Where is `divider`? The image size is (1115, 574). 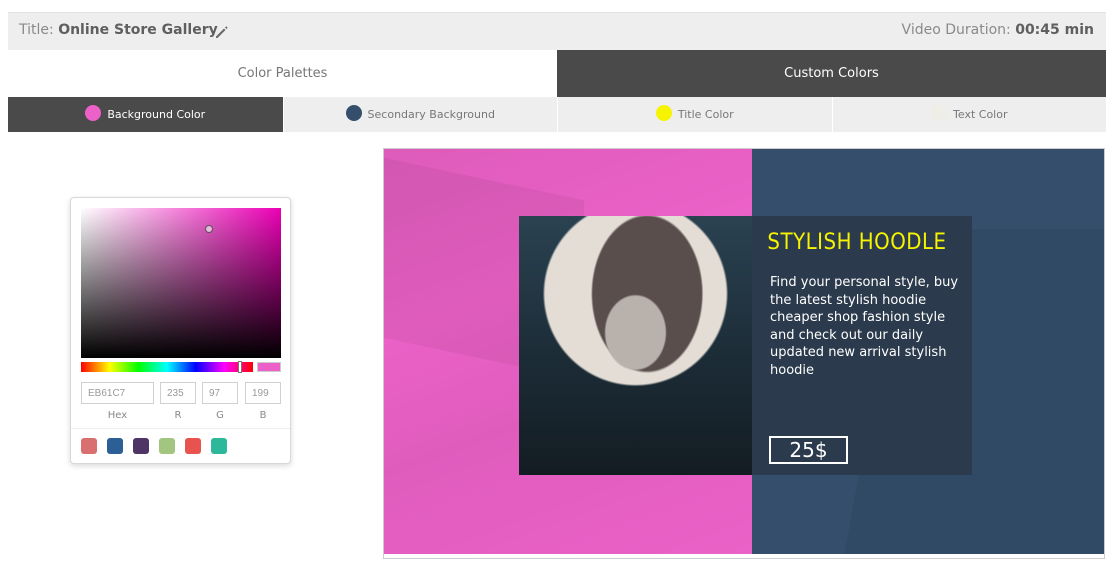 divider is located at coordinates (180, 428).